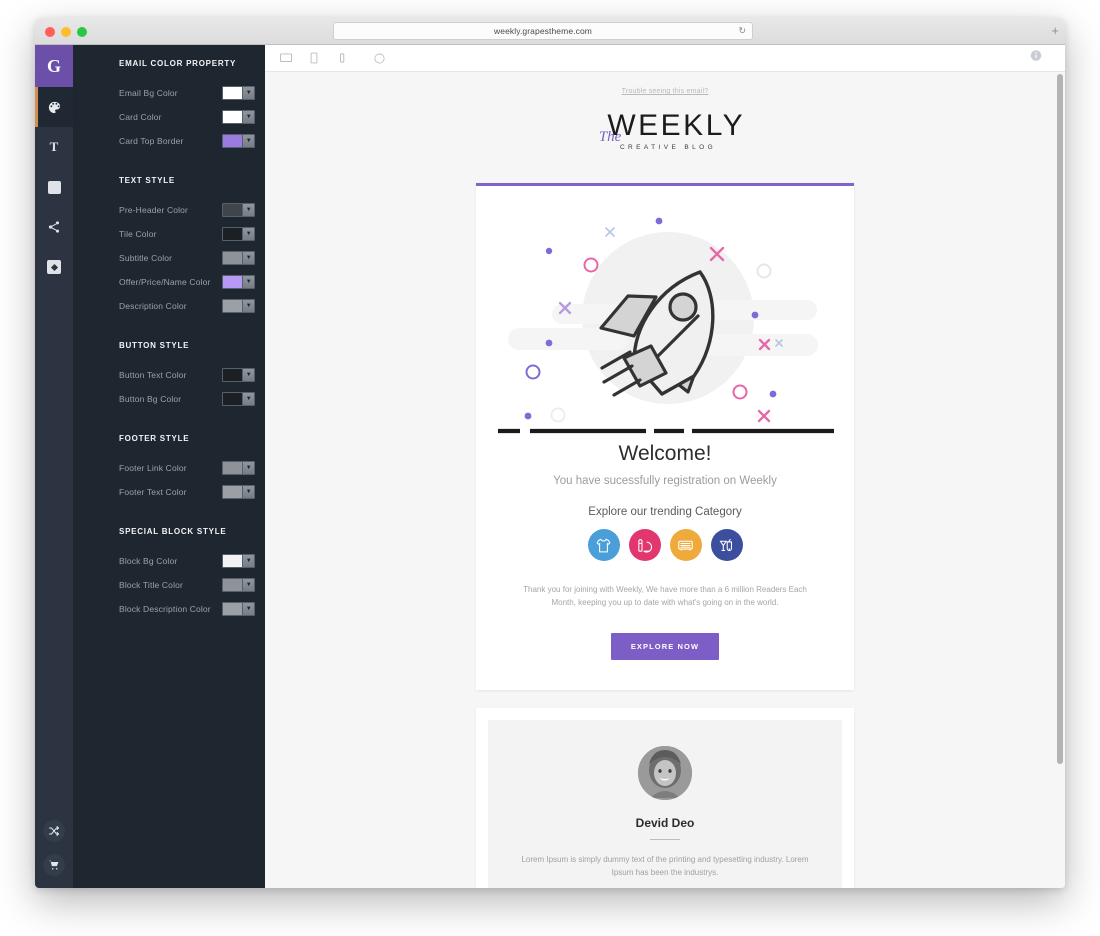  Describe the element at coordinates (644, 545) in the screenshot. I see `beauty-category-icon` at that location.